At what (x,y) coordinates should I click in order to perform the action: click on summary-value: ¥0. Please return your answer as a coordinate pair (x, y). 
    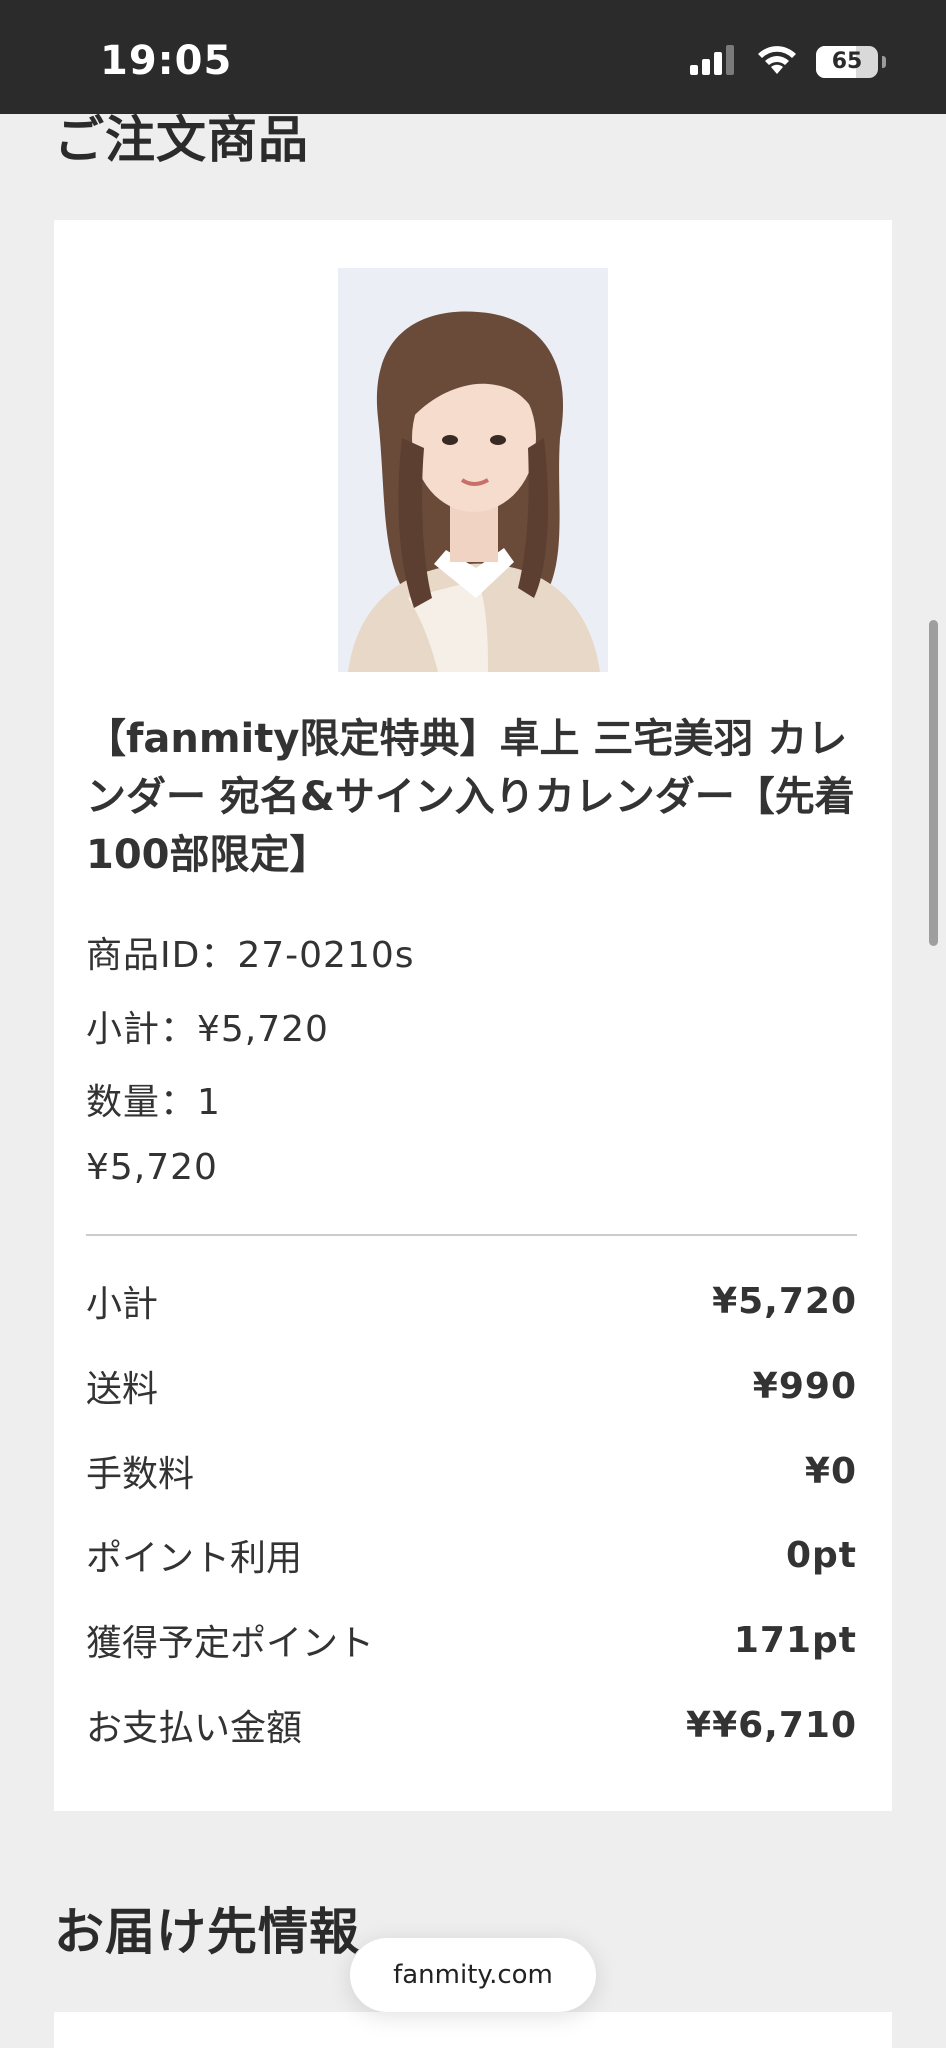
    Looking at the image, I should click on (830, 1471).